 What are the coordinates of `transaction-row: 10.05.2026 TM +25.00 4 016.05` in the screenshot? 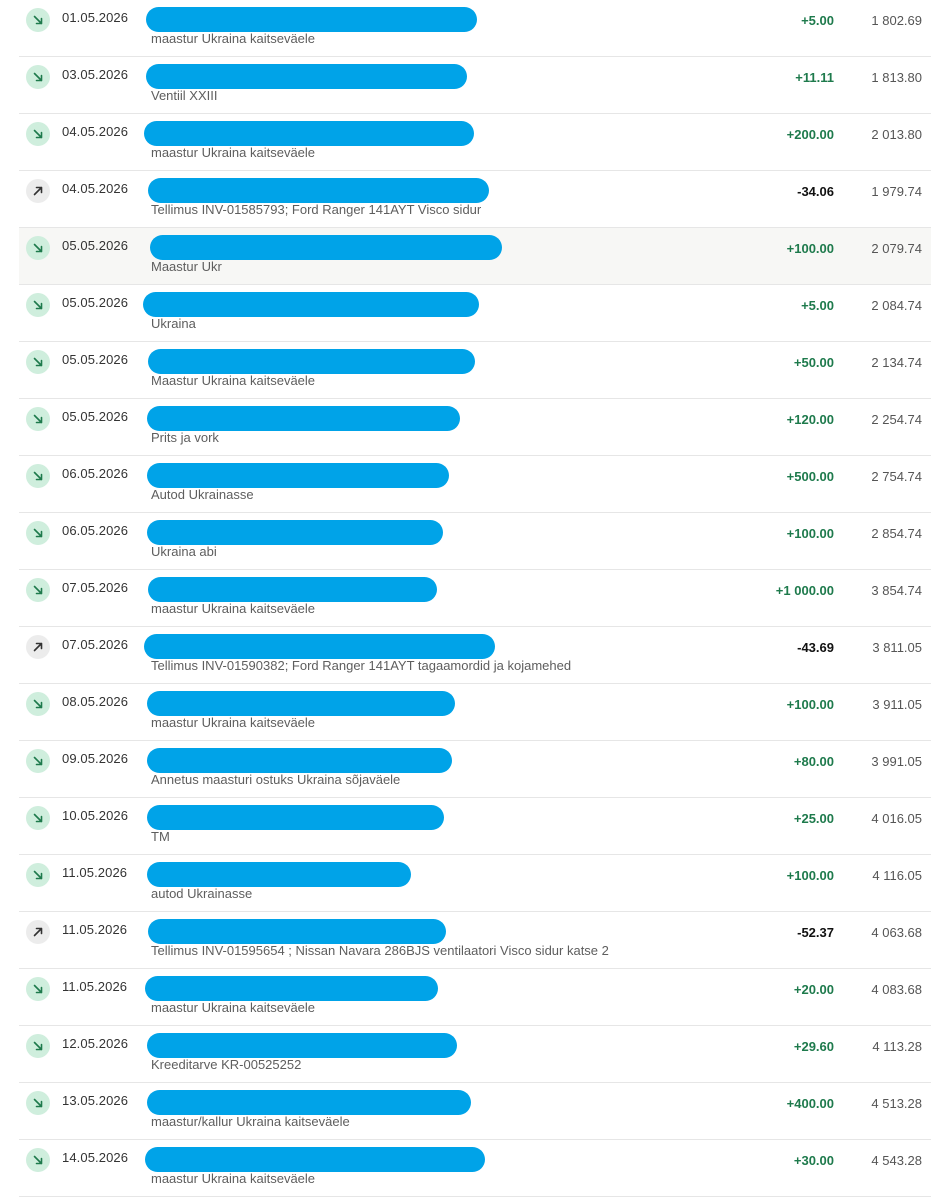 It's located at (475, 826).